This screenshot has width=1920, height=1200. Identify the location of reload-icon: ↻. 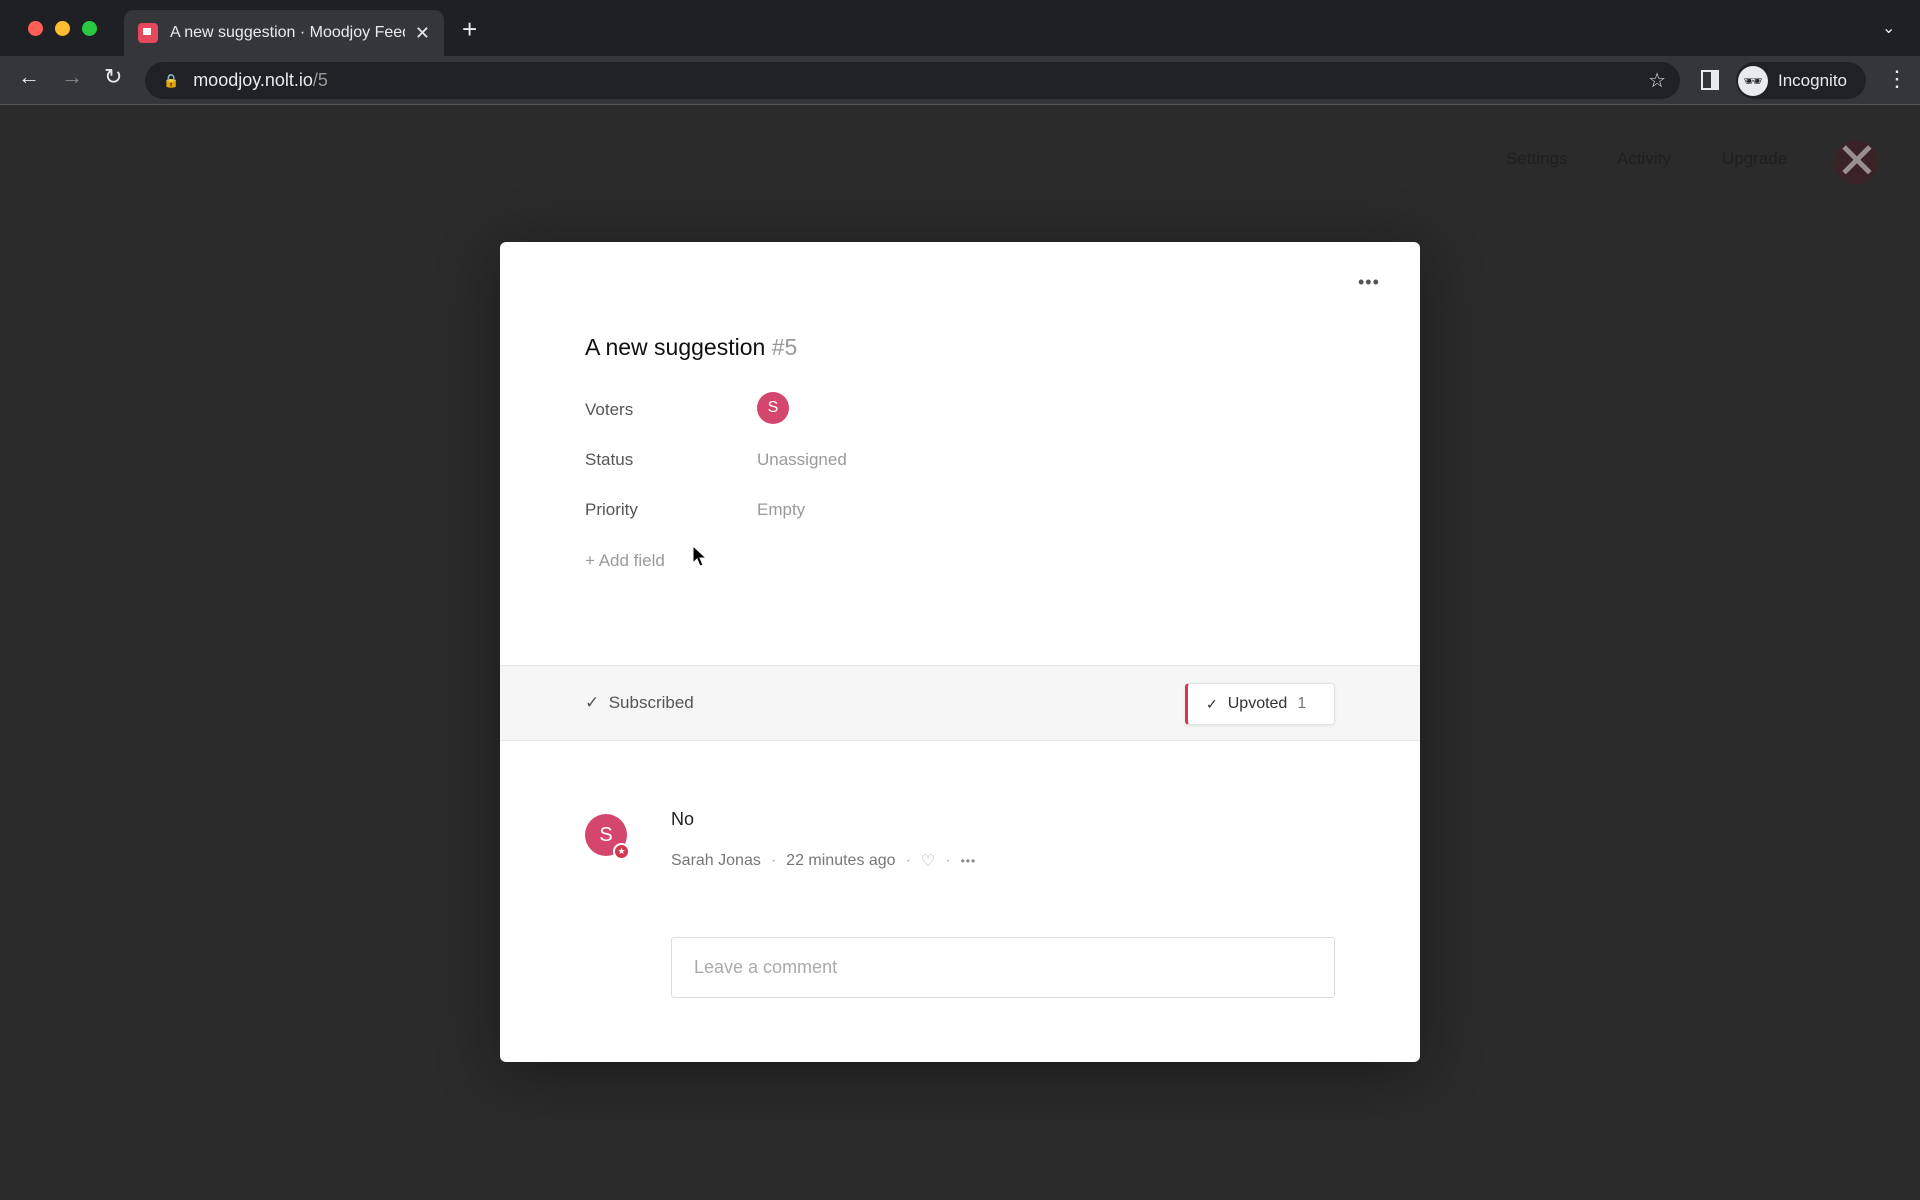
(113, 77).